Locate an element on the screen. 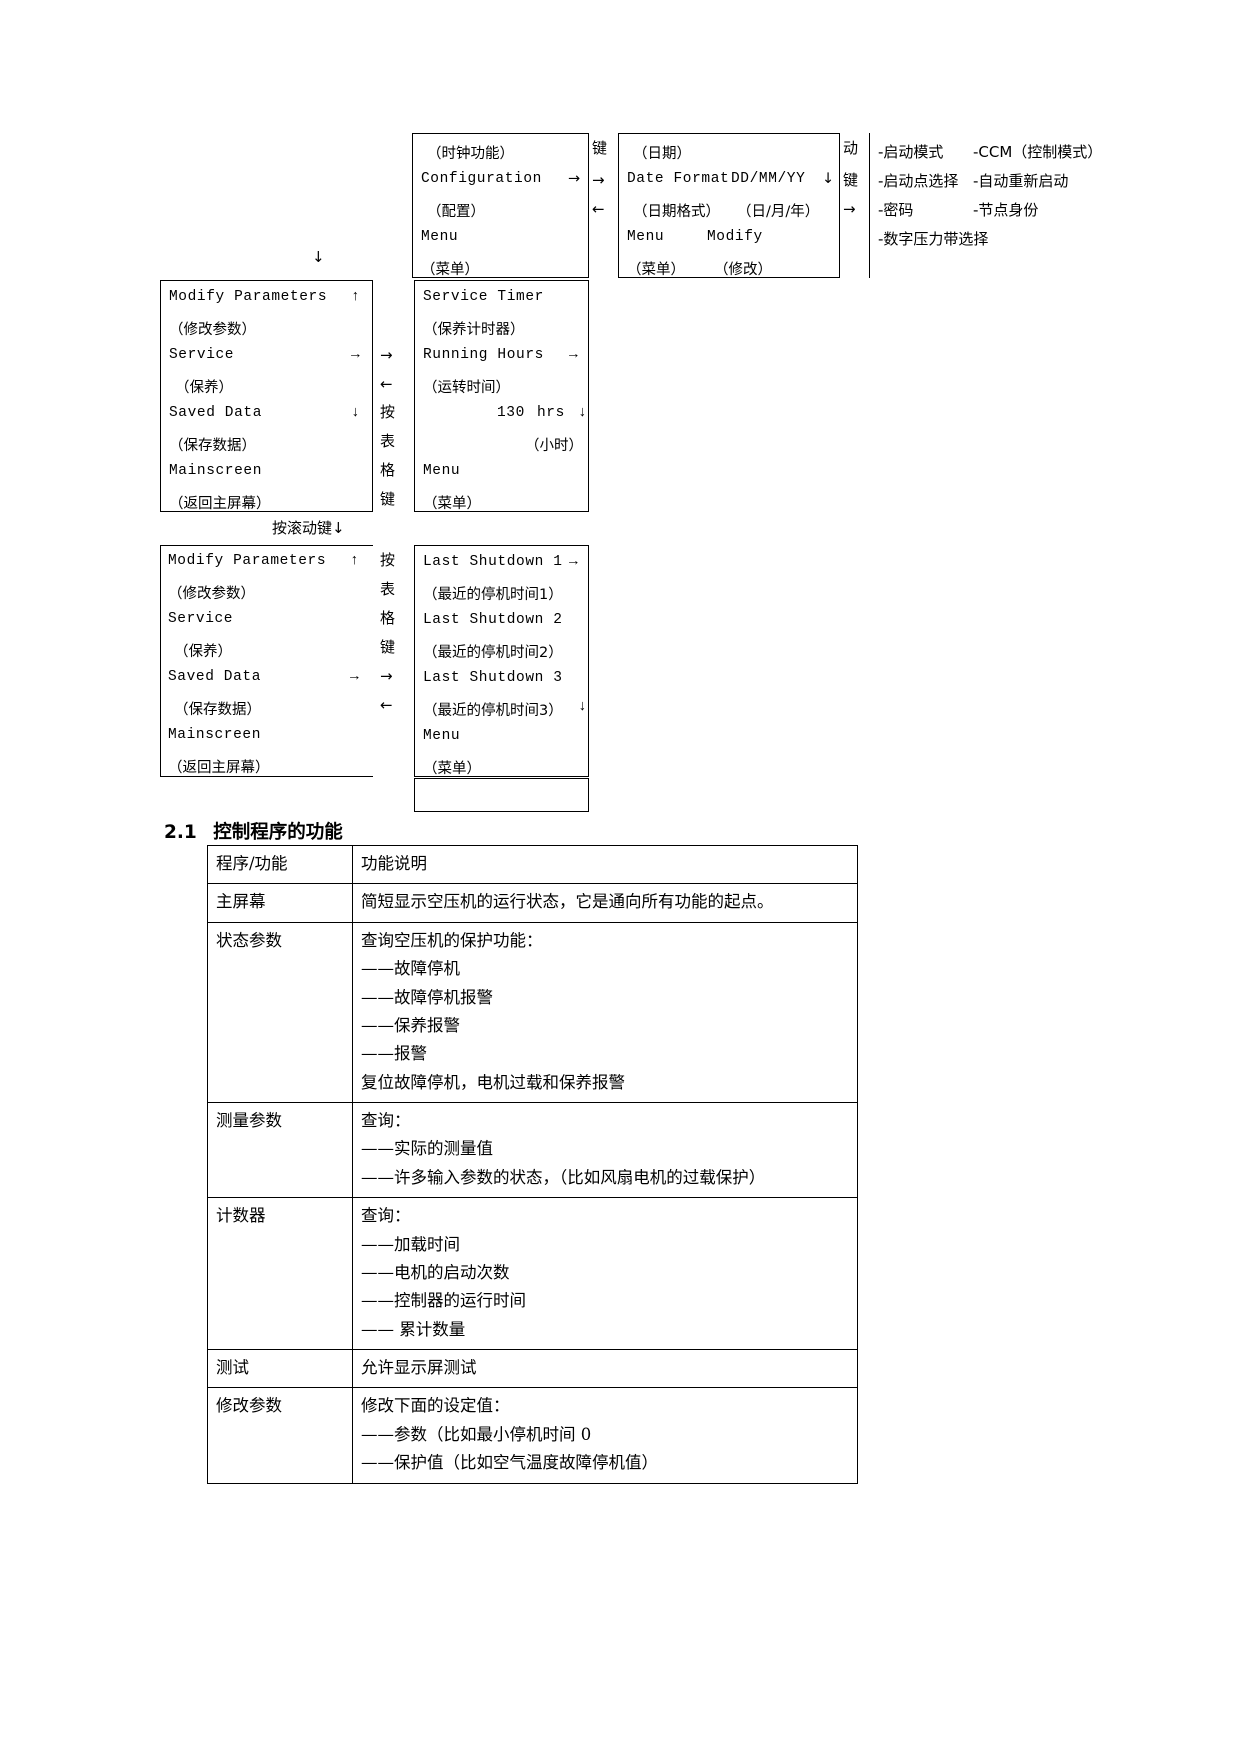  menu1-mark-0: ↑ is located at coordinates (356, 297).